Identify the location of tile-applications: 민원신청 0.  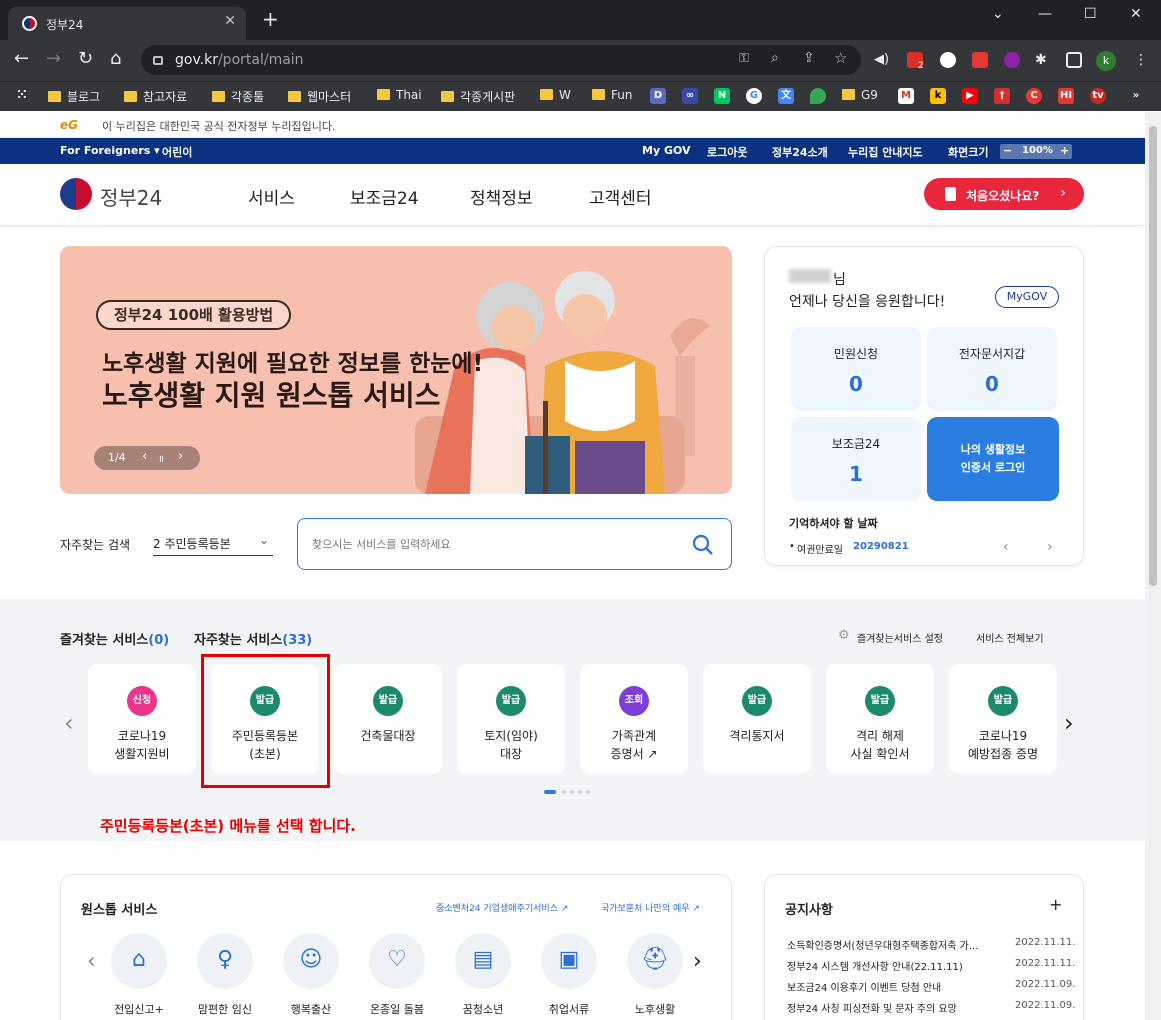
(856, 369).